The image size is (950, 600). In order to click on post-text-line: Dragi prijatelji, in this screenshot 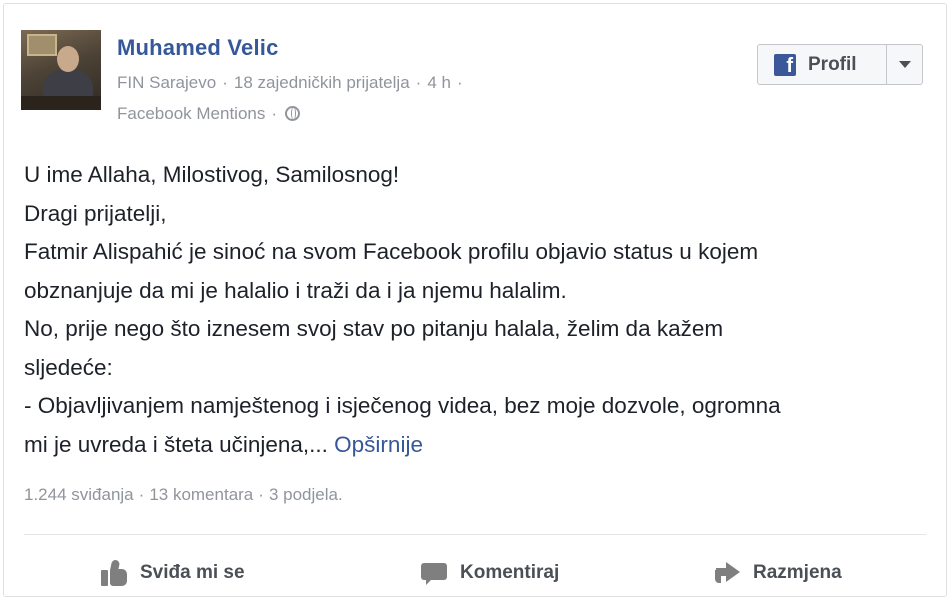, I will do `click(95, 213)`.